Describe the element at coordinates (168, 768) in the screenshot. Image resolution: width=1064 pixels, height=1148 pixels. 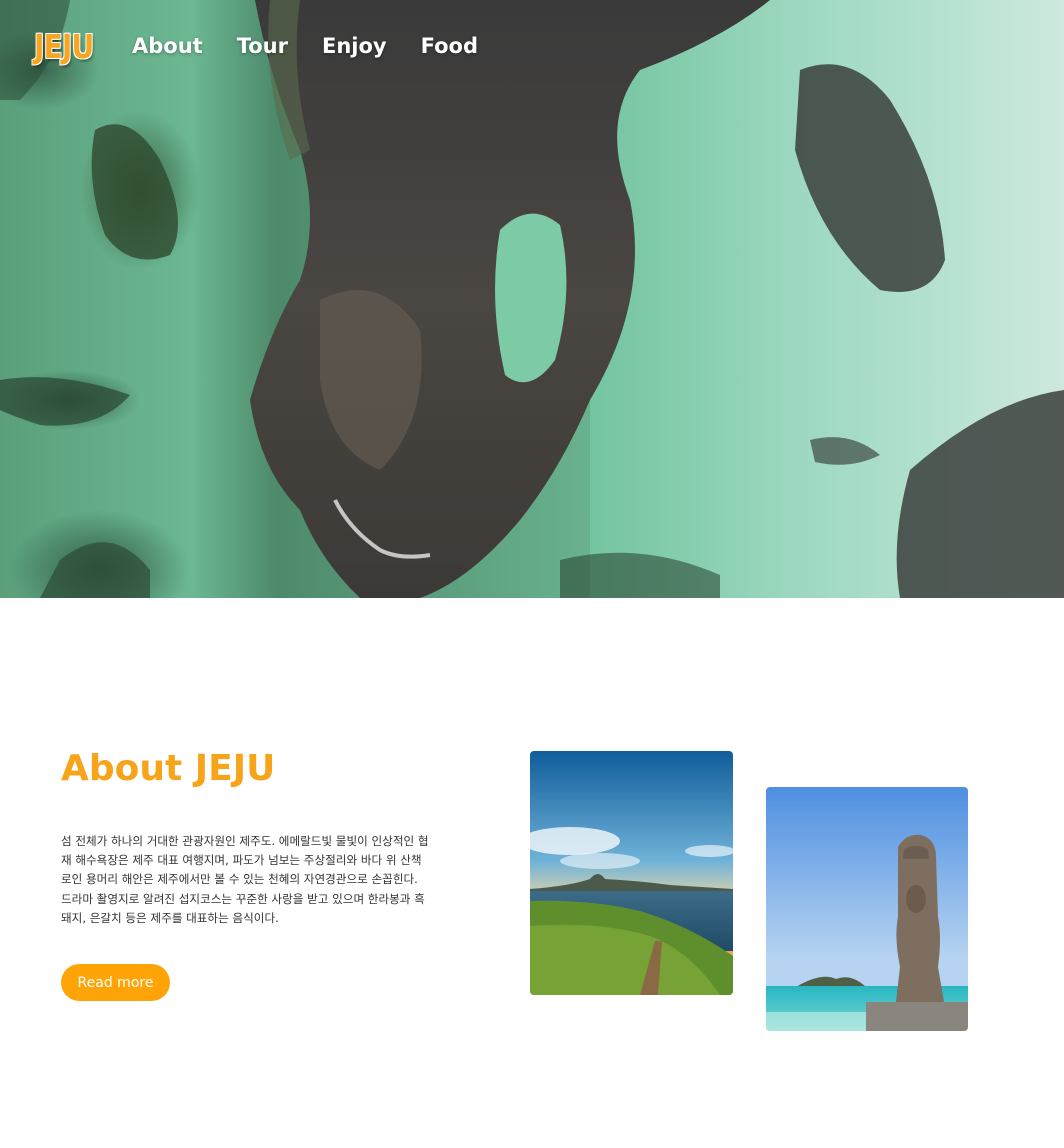
I see `about-title: About JEJU` at that location.